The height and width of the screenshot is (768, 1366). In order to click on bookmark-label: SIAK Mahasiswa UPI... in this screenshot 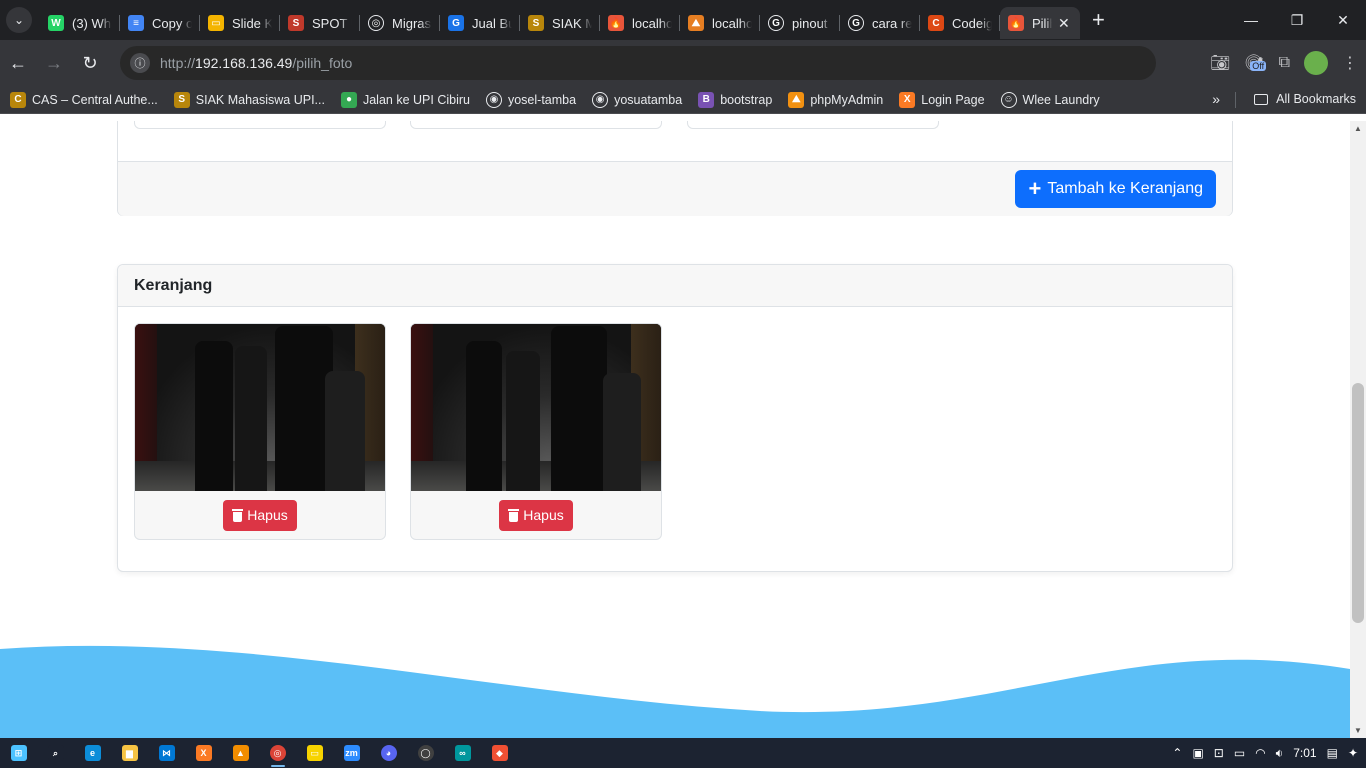, I will do `click(260, 99)`.